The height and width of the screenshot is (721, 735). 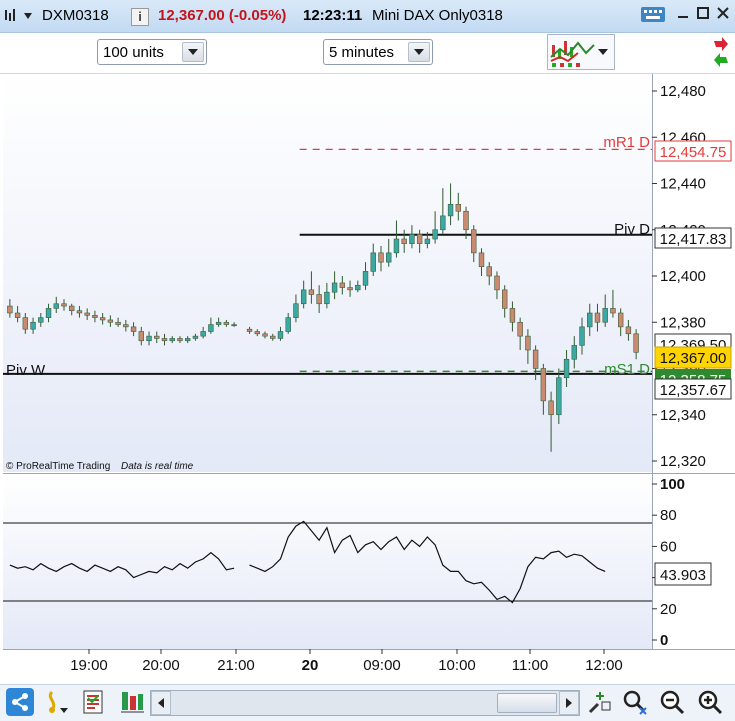 I want to click on time-tick-label: 09:00, so click(x=382, y=665).